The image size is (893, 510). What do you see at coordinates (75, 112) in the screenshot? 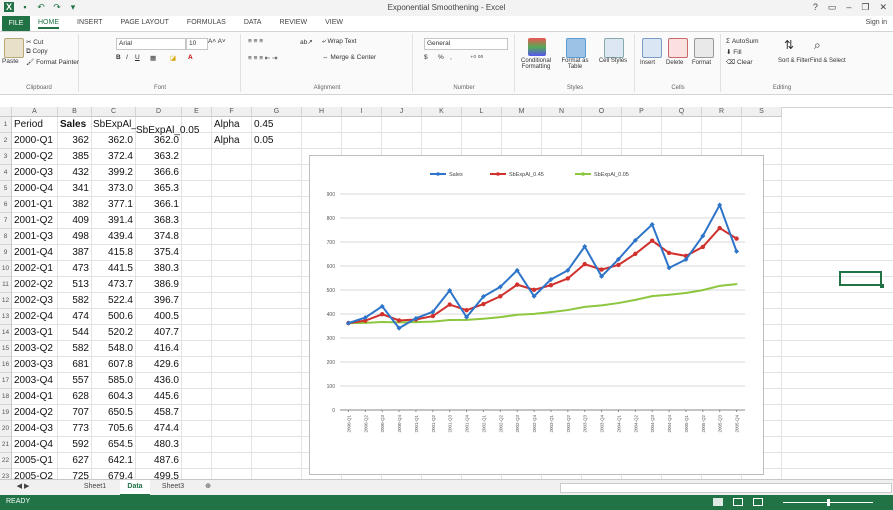
I see `column-header: B` at bounding box center [75, 112].